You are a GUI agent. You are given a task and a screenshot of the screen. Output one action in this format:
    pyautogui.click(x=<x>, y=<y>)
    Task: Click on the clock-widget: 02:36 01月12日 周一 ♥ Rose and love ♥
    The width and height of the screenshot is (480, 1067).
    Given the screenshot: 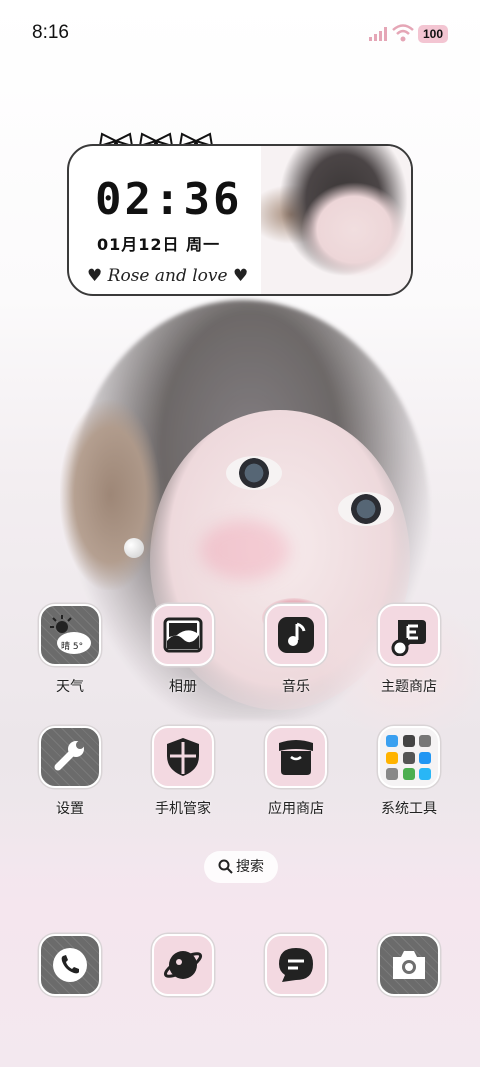 What is the action you would take?
    pyautogui.click(x=240, y=220)
    